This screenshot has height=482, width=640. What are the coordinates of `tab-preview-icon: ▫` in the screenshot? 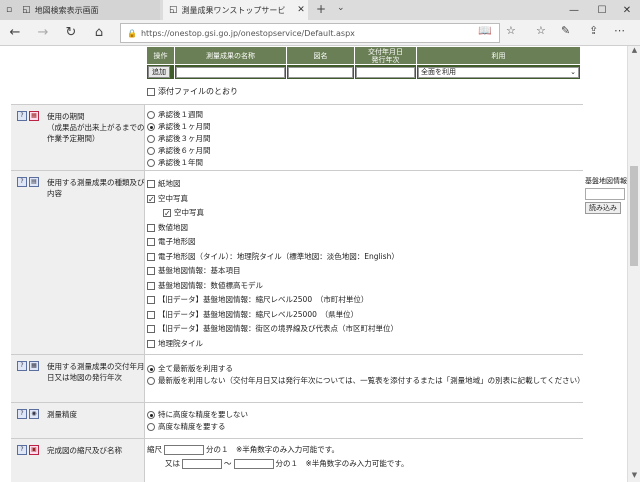 It's located at (9, 10).